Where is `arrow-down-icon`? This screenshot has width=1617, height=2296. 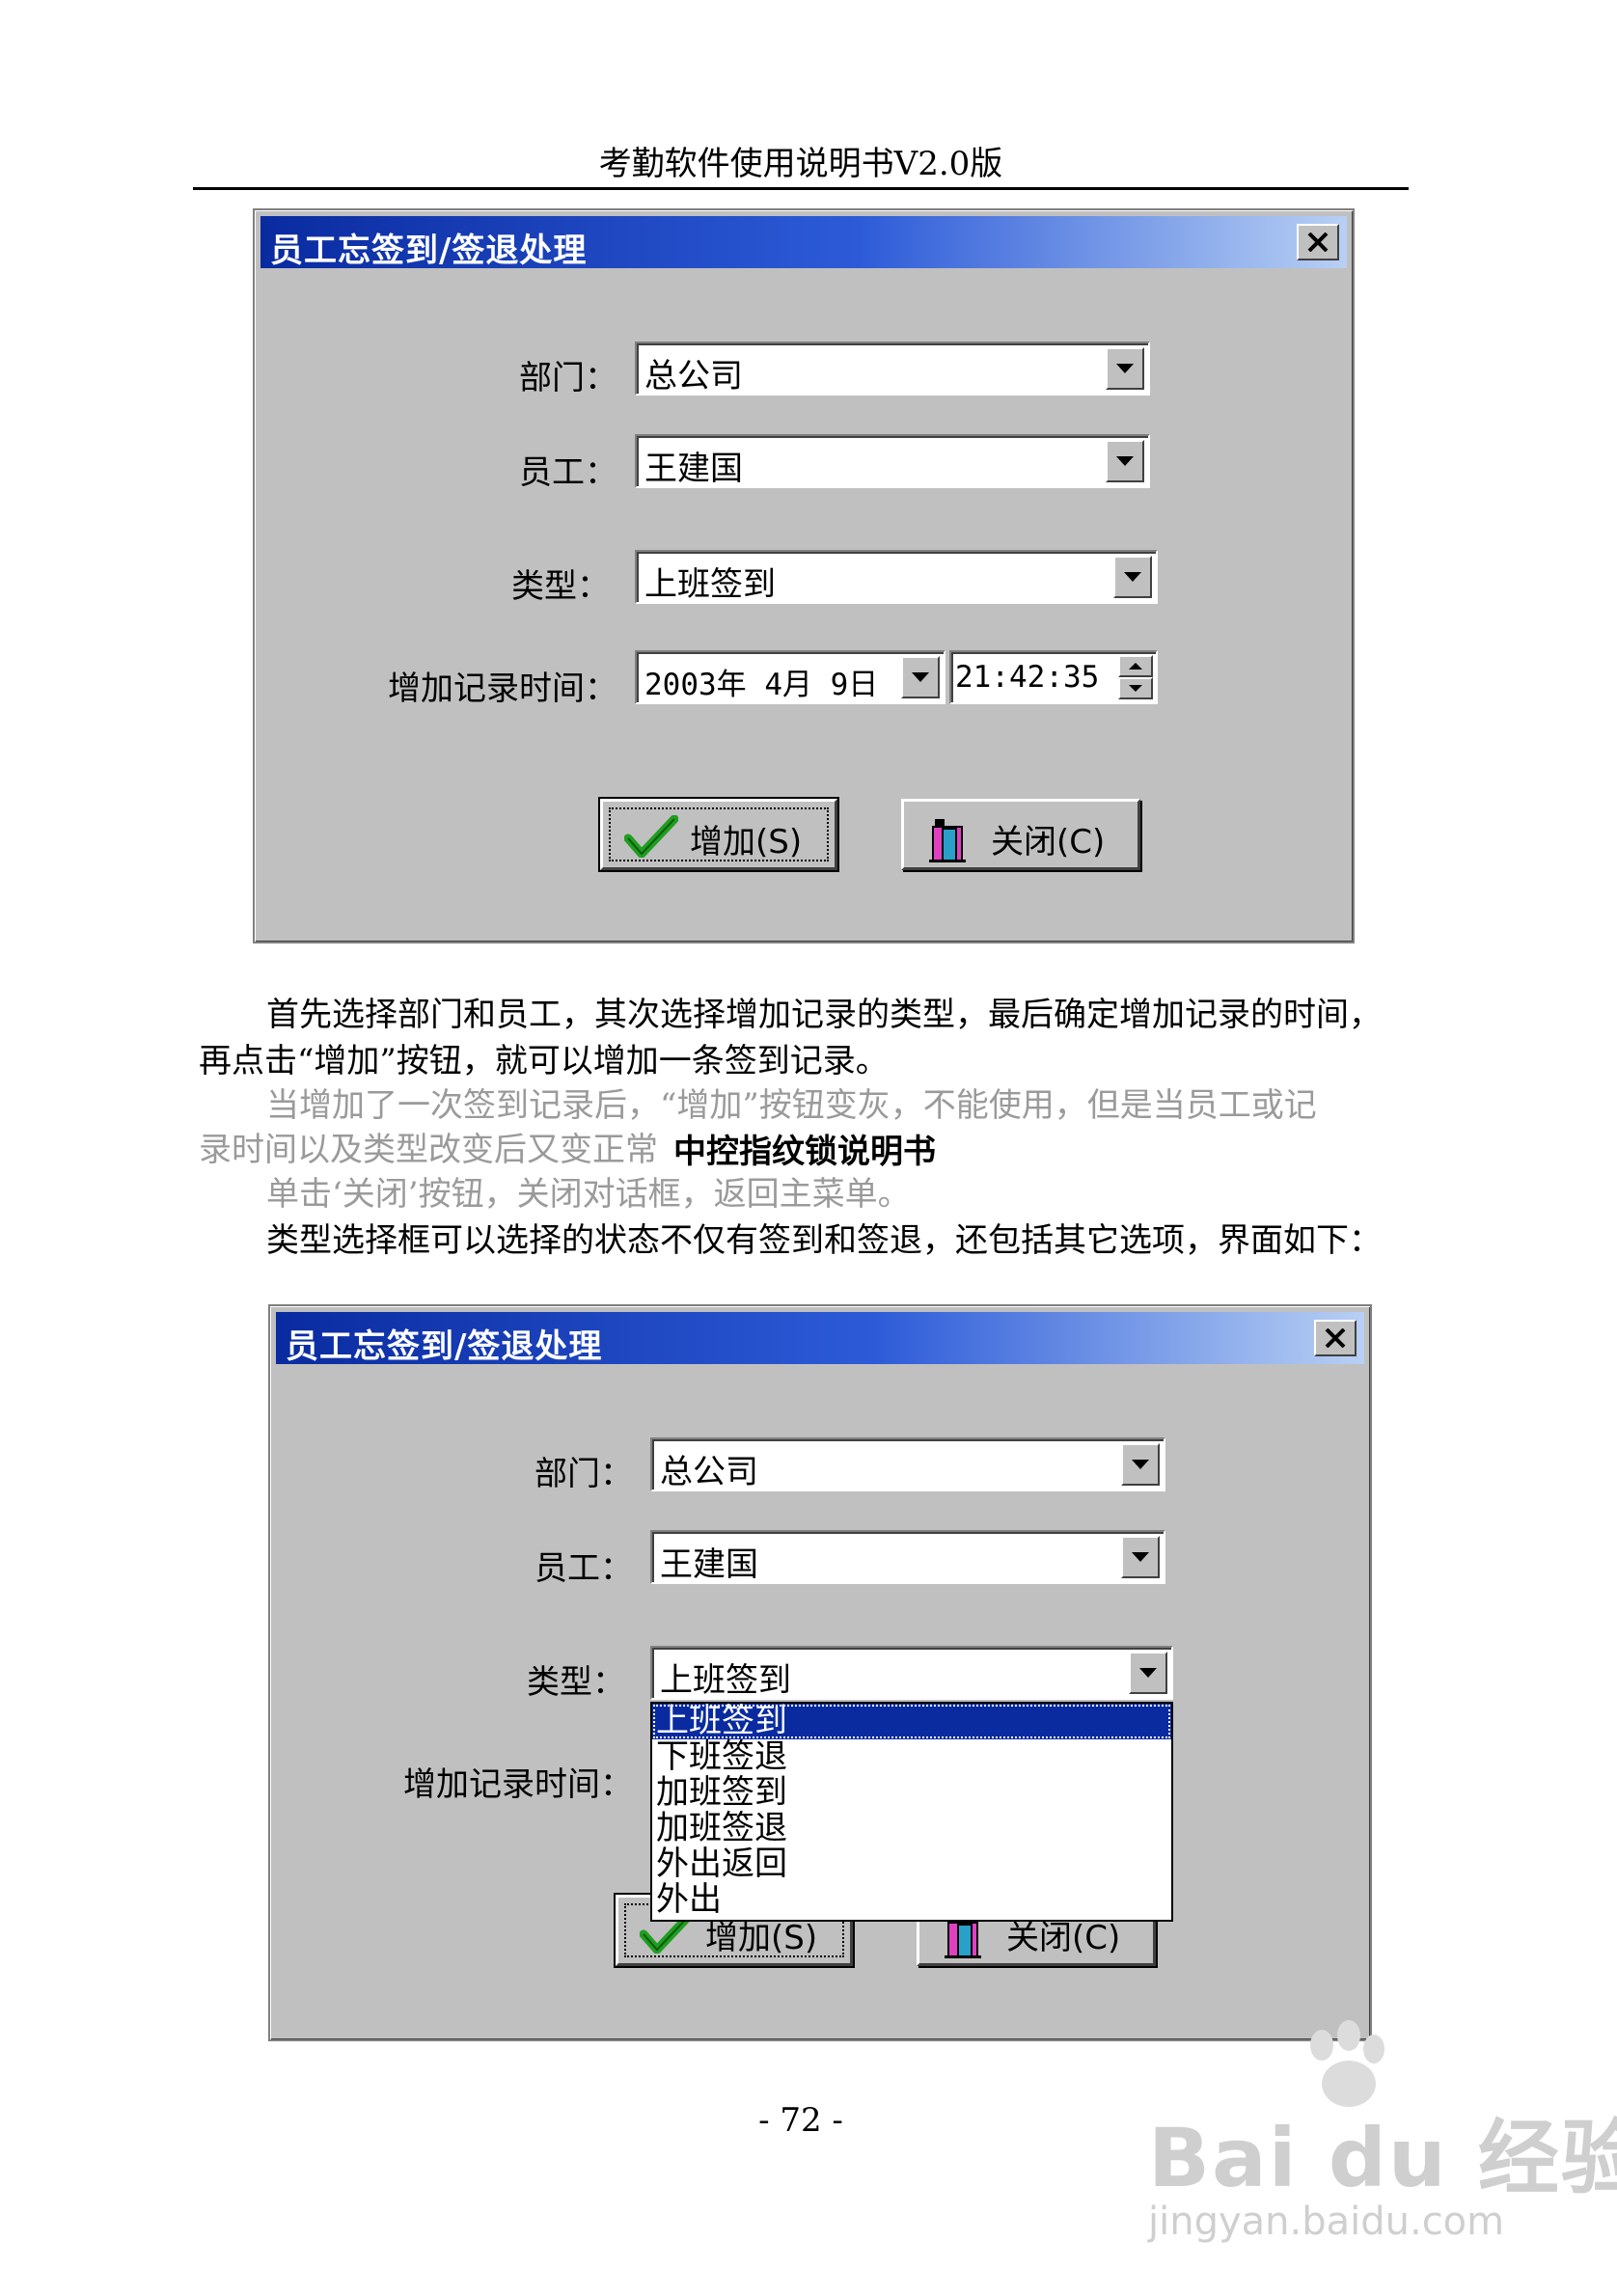
arrow-down-icon is located at coordinates (1136, 689).